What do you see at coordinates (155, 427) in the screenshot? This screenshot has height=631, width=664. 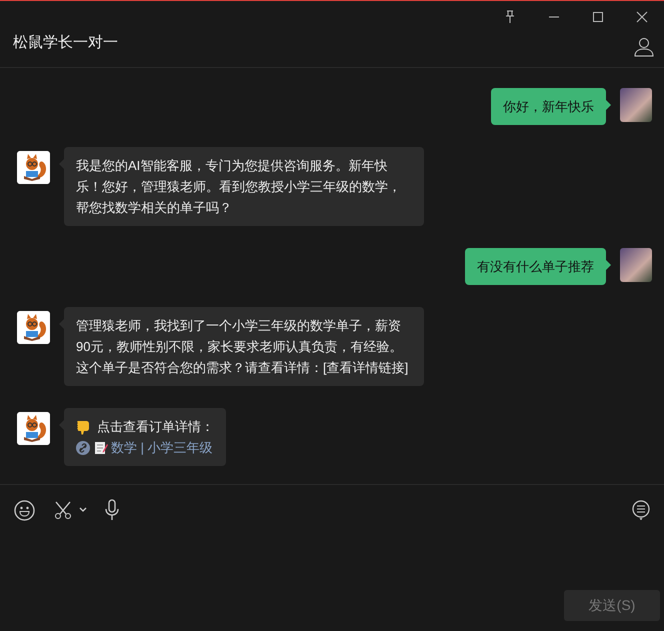 I see `card-text: 点击查看订单详情：` at bounding box center [155, 427].